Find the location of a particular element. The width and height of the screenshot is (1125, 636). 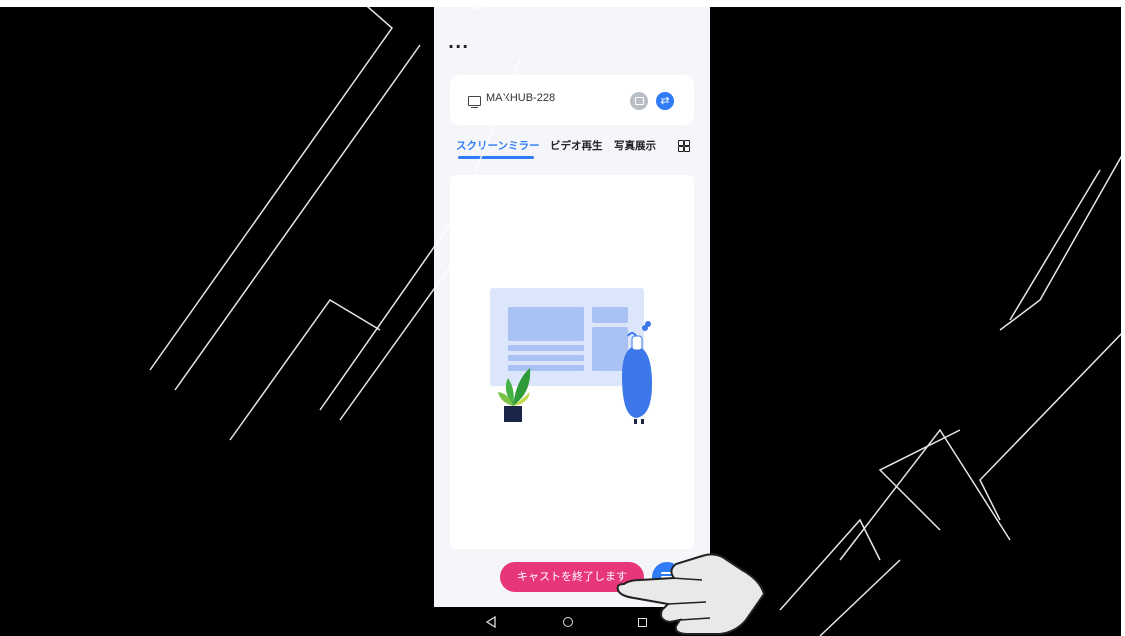

home-icon is located at coordinates (568, 622).